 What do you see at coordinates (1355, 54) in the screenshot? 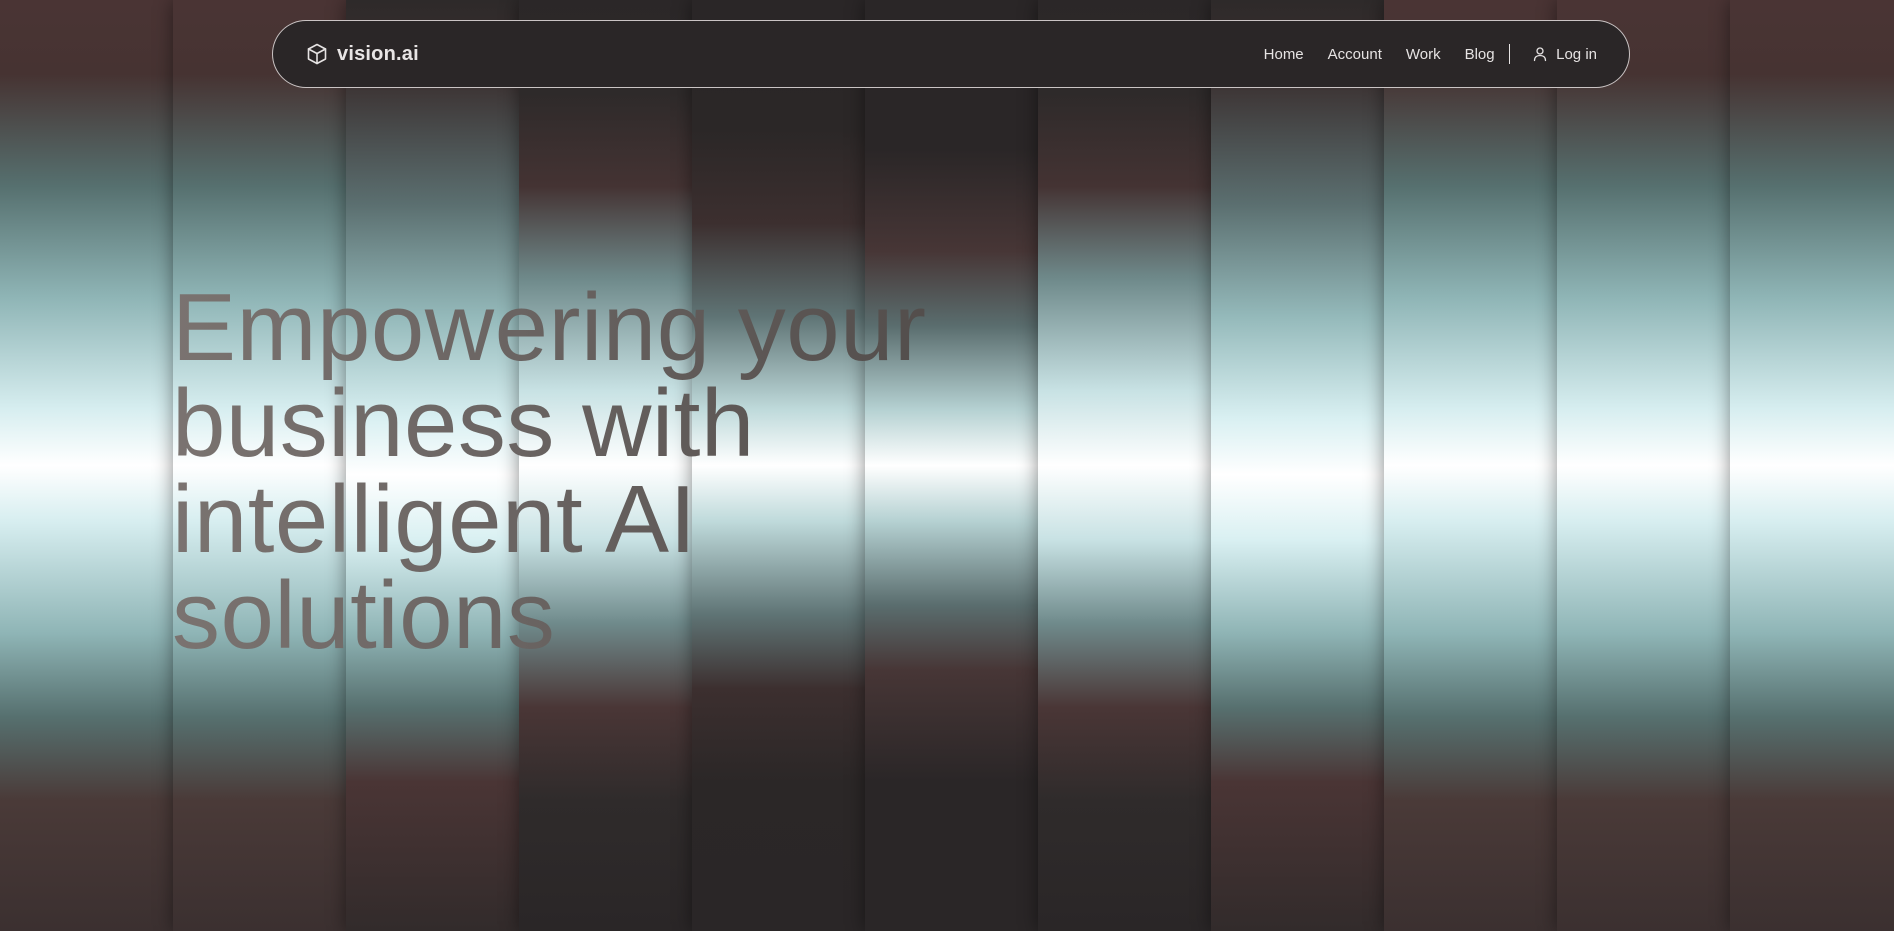
I see `nav-account-link: Account` at bounding box center [1355, 54].